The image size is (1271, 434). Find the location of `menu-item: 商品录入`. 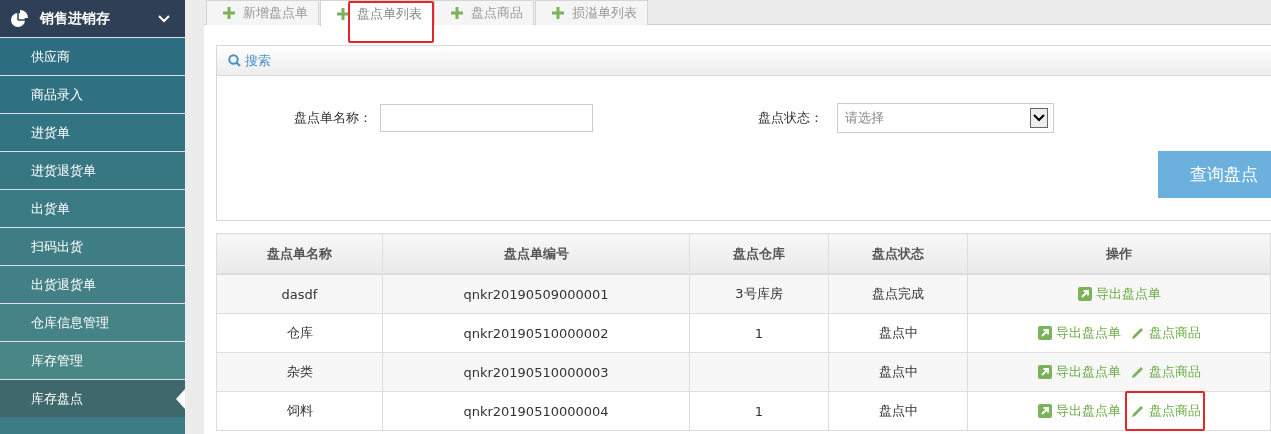

menu-item: 商品录入 is located at coordinates (92, 94).